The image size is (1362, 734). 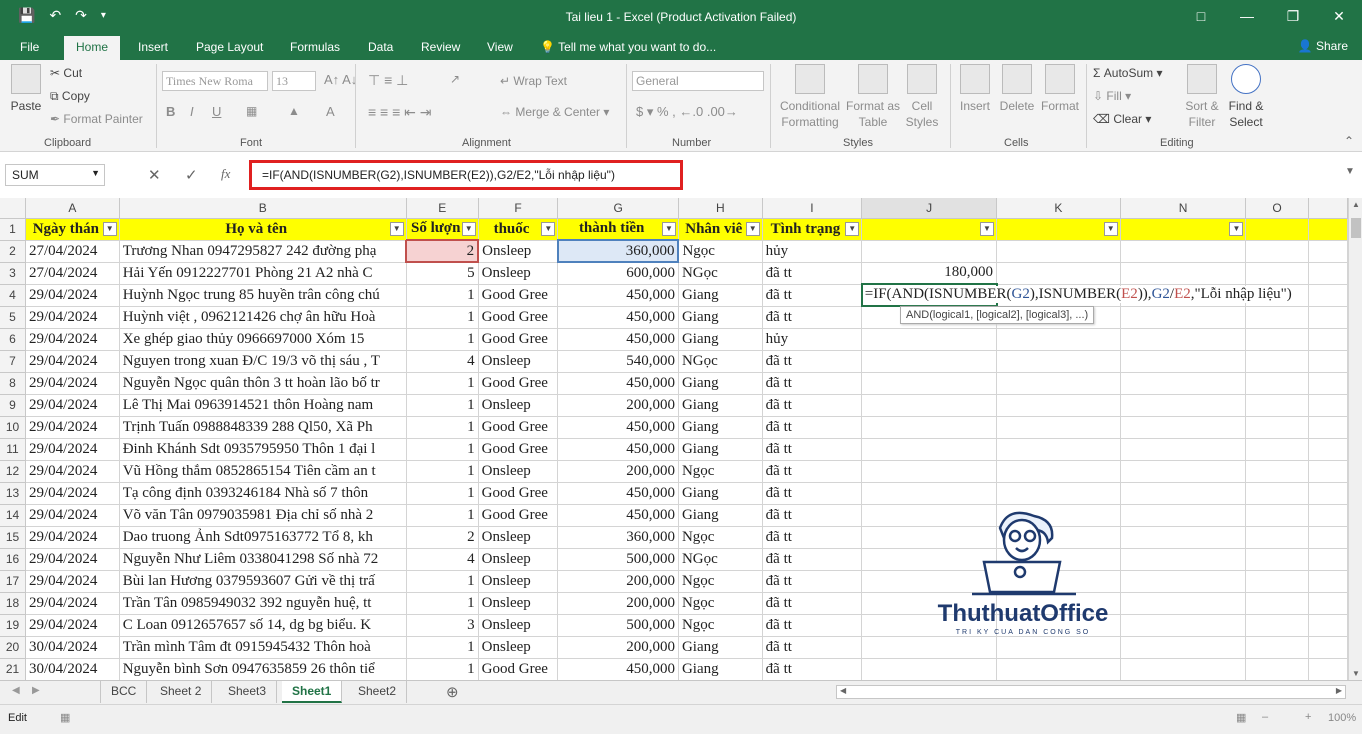 I want to click on wrap-text-button: ↵ Wrap Text, so click(x=533, y=81).